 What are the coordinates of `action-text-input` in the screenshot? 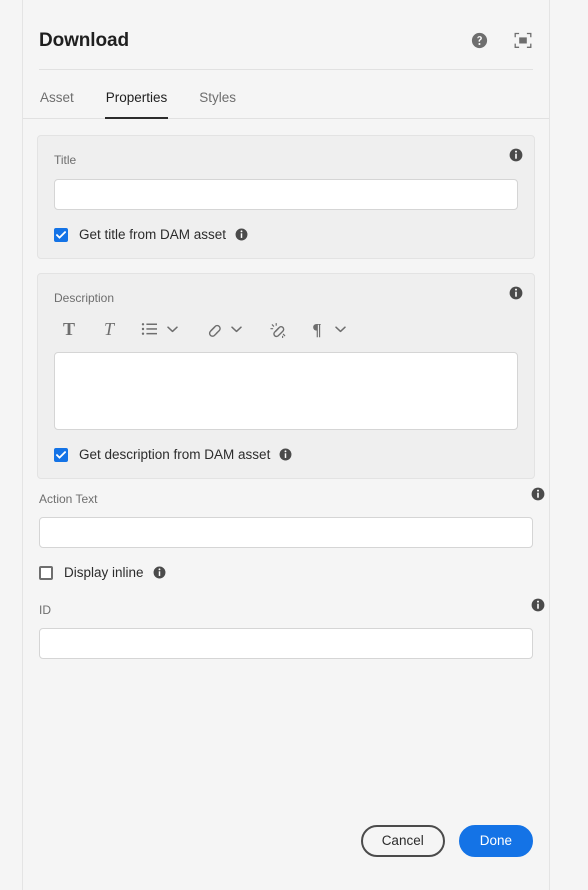 It's located at (286, 532).